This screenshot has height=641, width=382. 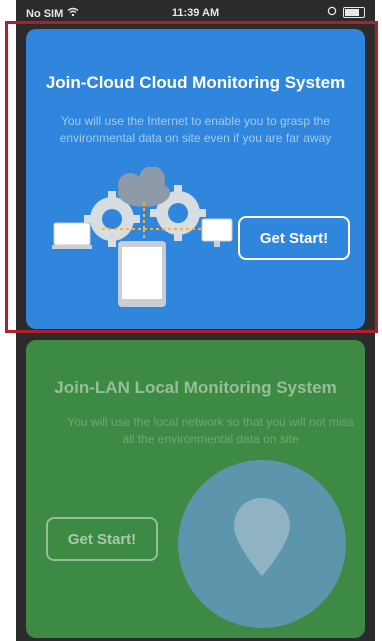 What do you see at coordinates (332, 12) in the screenshot?
I see `rotation-lock-icon` at bounding box center [332, 12].